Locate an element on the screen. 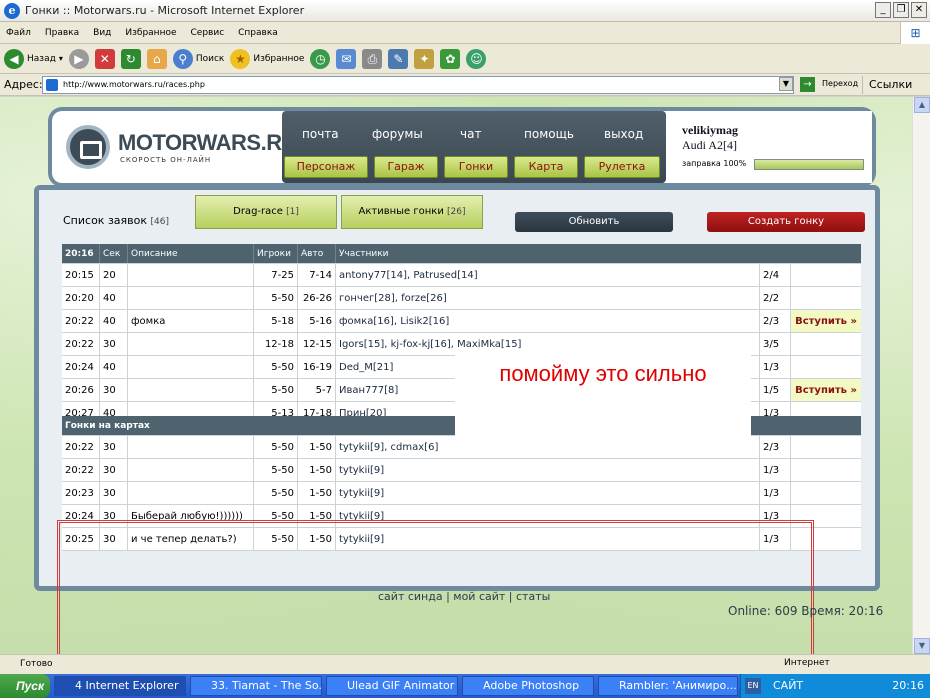 Image resolution: width=930 pixels, height=698 pixels. cell-sec: 30 is located at coordinates (114, 344).